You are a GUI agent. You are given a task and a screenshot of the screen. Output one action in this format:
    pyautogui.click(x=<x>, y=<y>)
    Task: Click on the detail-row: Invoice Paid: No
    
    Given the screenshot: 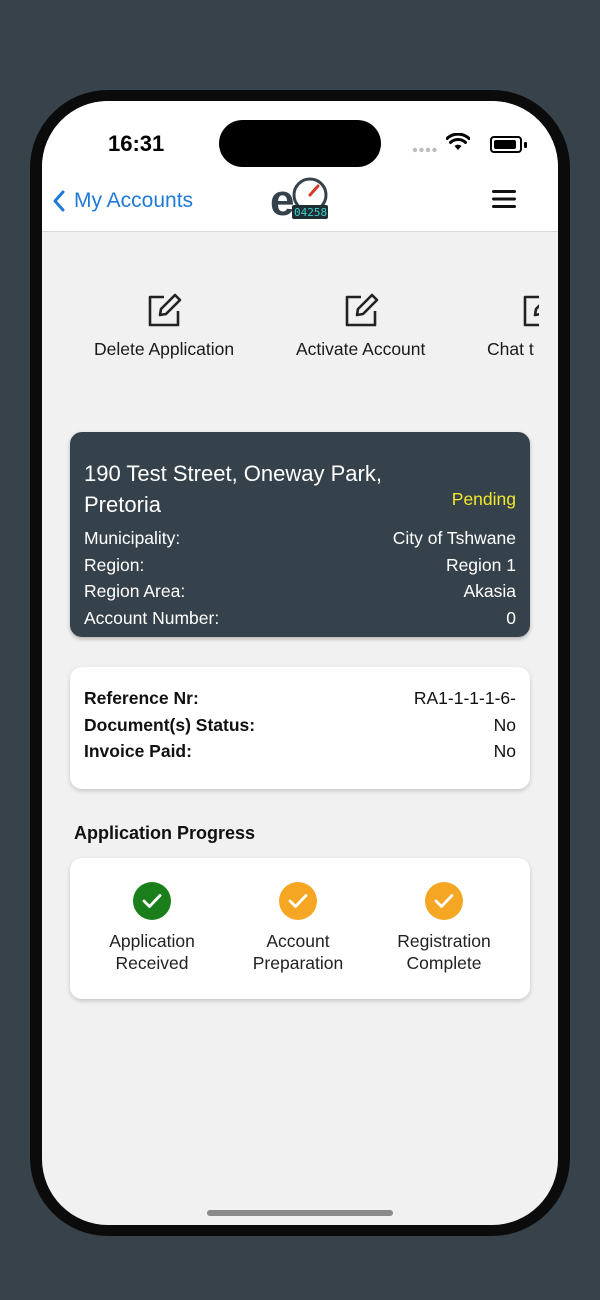 What is the action you would take?
    pyautogui.click(x=300, y=751)
    